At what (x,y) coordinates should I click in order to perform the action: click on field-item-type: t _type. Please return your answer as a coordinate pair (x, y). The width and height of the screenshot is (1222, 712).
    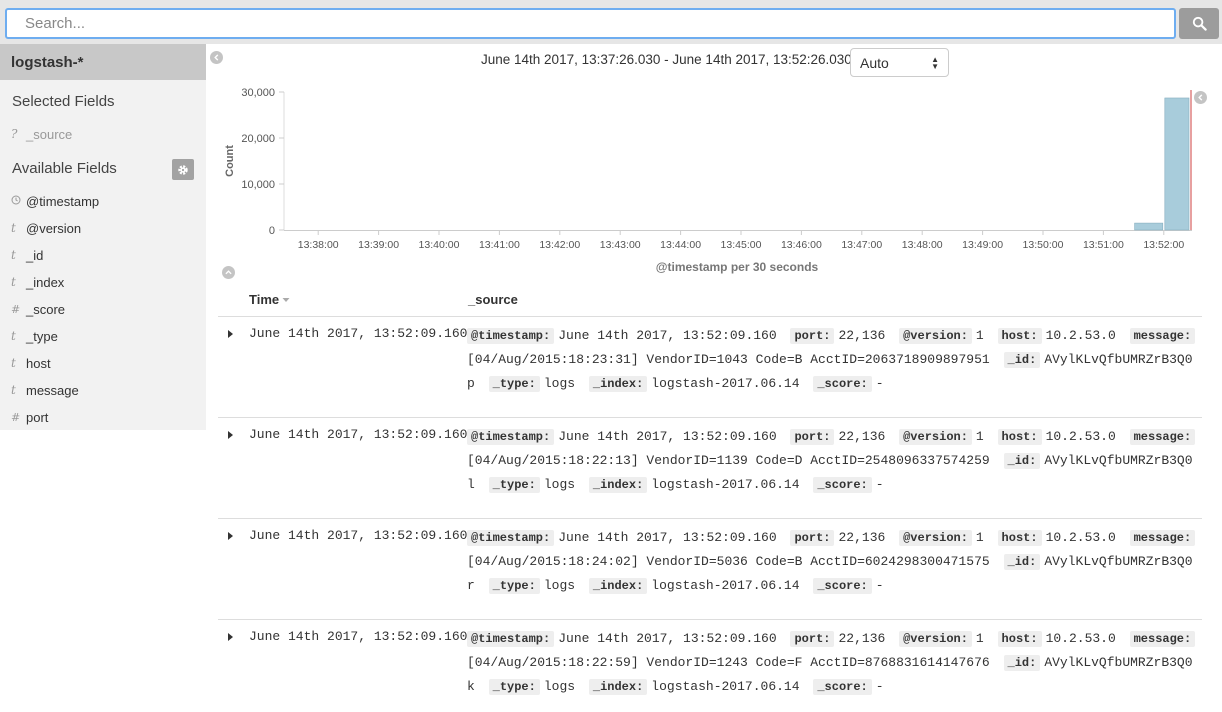
    Looking at the image, I should click on (34, 336).